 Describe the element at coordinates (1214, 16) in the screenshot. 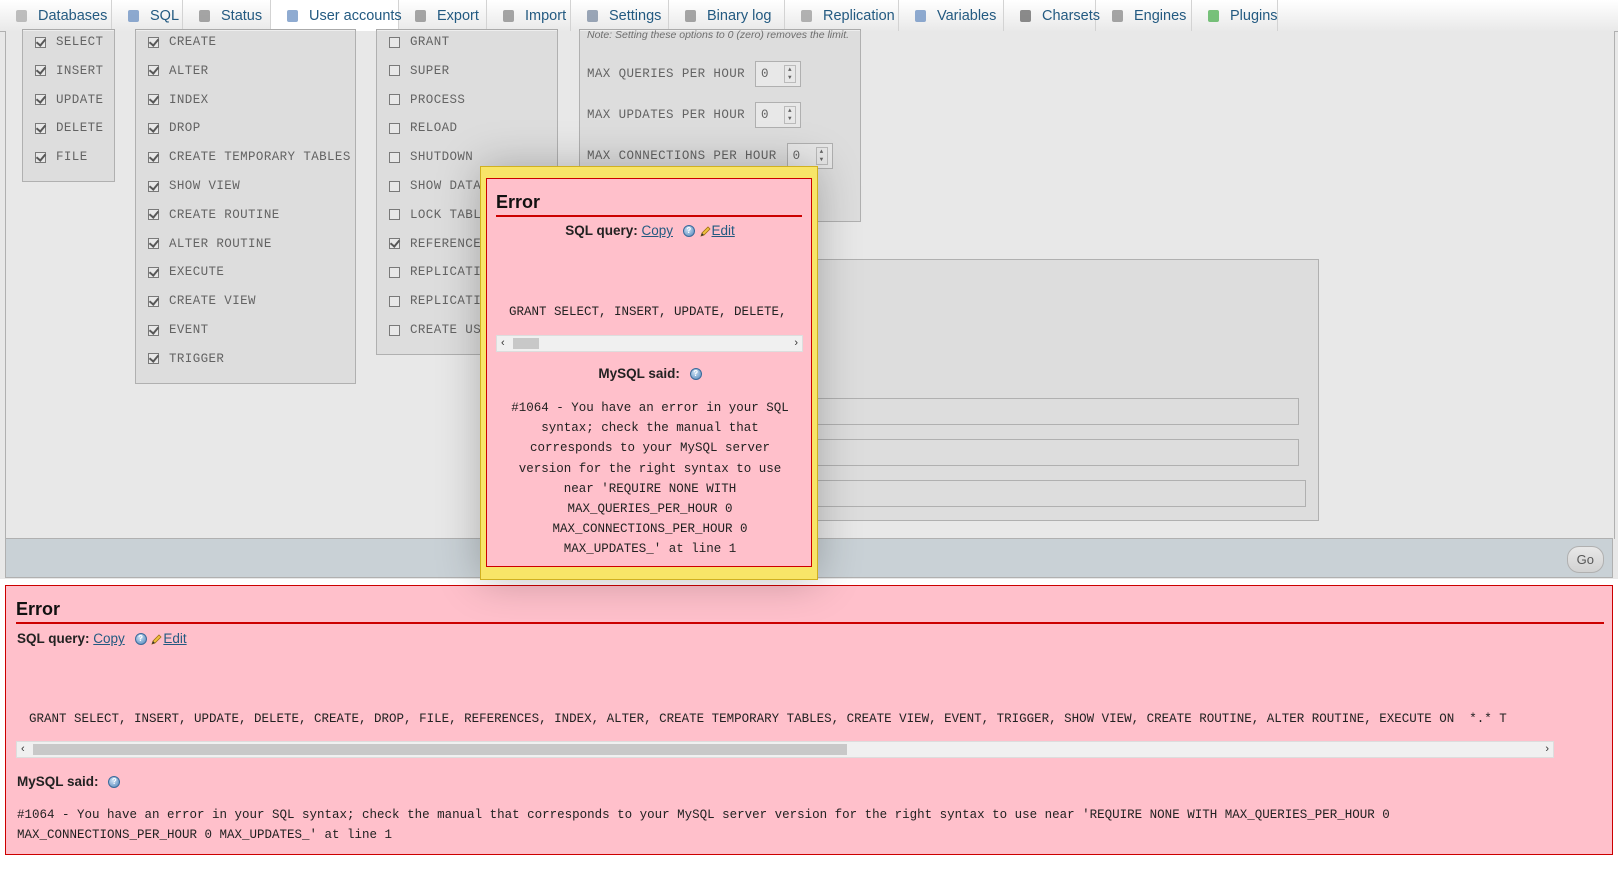

I see `plugins-icon` at that location.